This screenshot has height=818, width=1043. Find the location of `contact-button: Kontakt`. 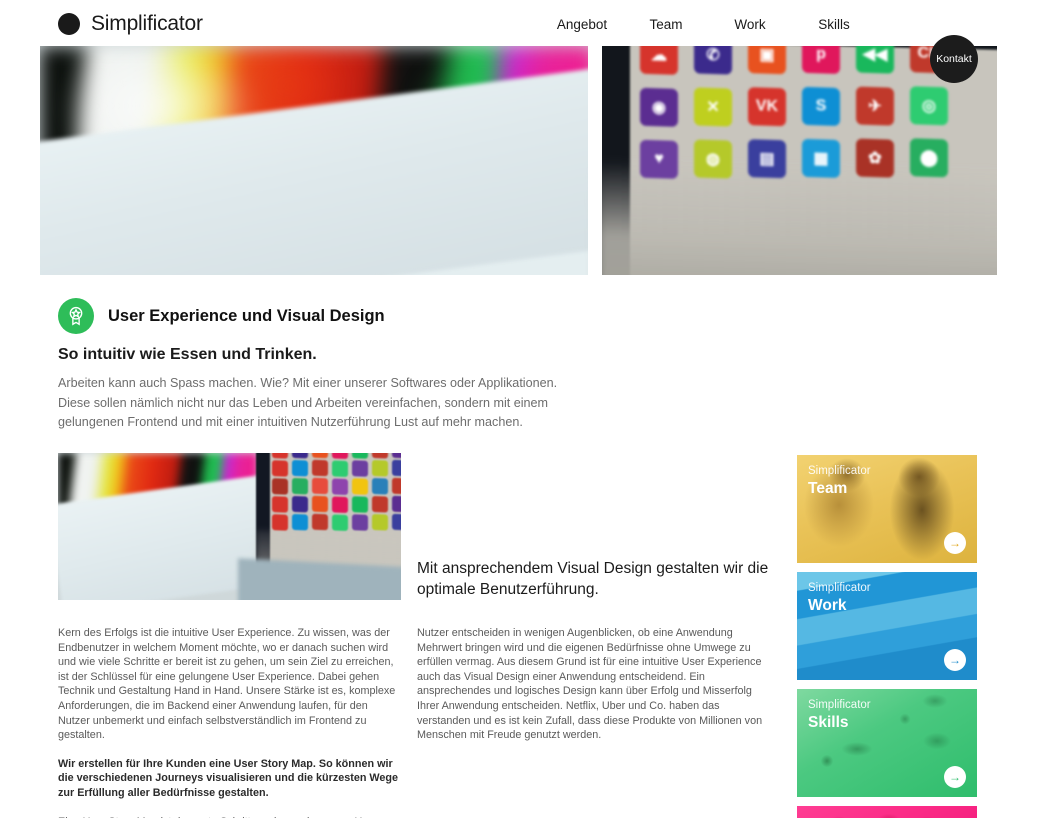

contact-button: Kontakt is located at coordinates (954, 59).